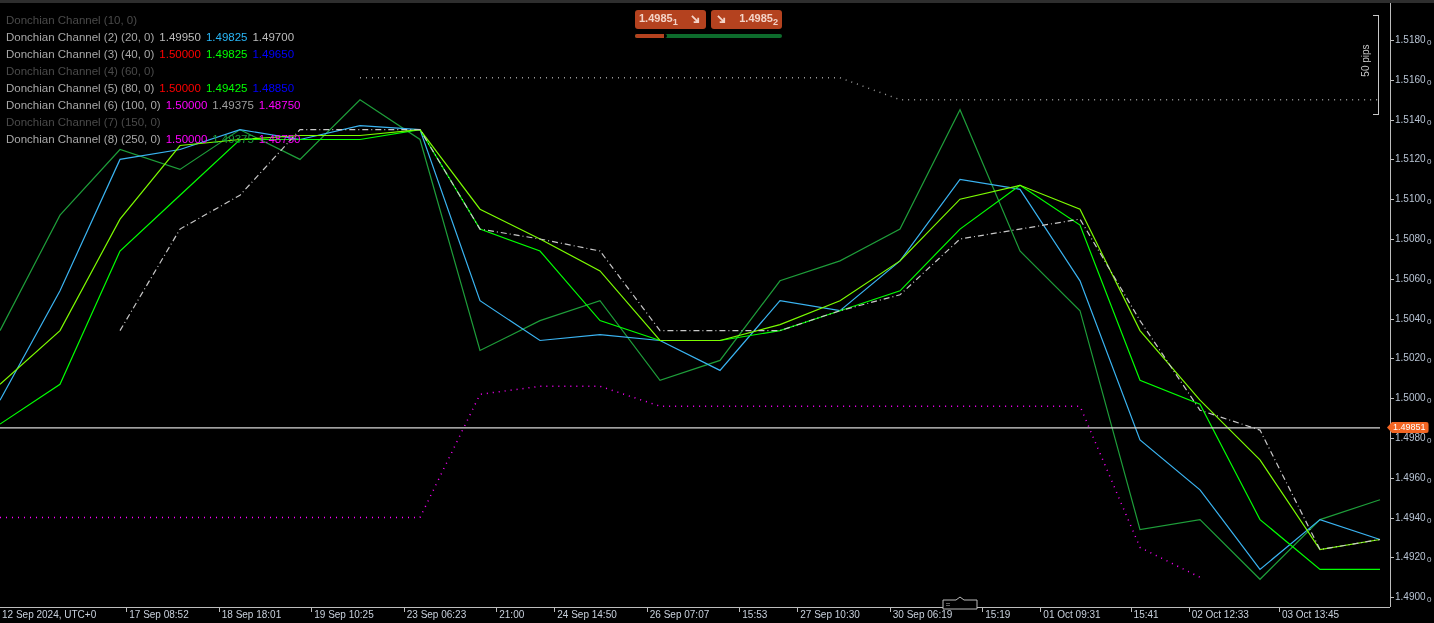 This screenshot has width=1434, height=623. What do you see at coordinates (922, 614) in the screenshot?
I see `time-label: 30 Sep 06:19` at bounding box center [922, 614].